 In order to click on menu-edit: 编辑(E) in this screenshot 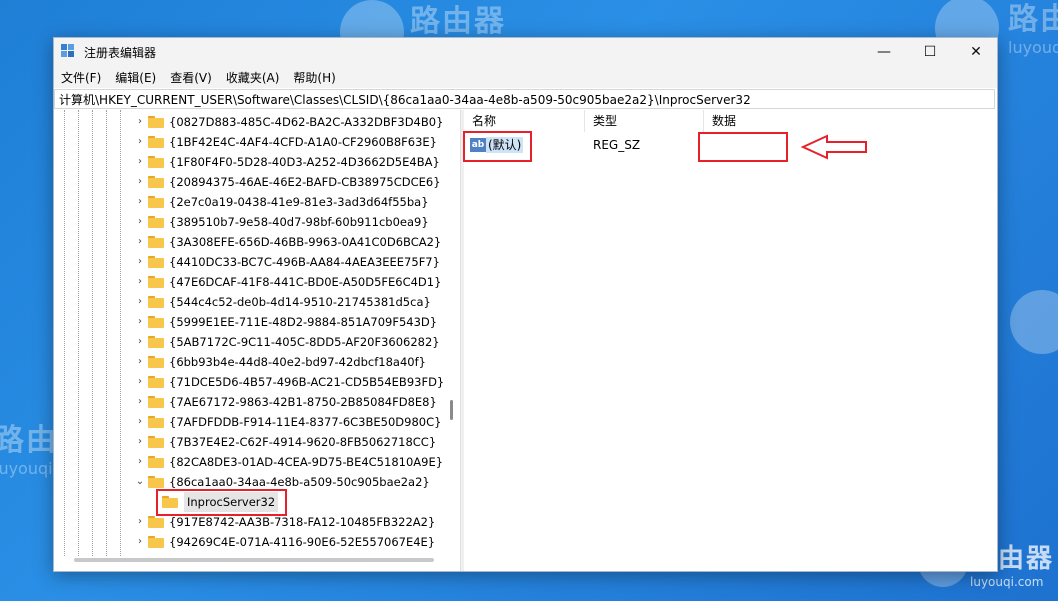, I will do `click(135, 77)`.